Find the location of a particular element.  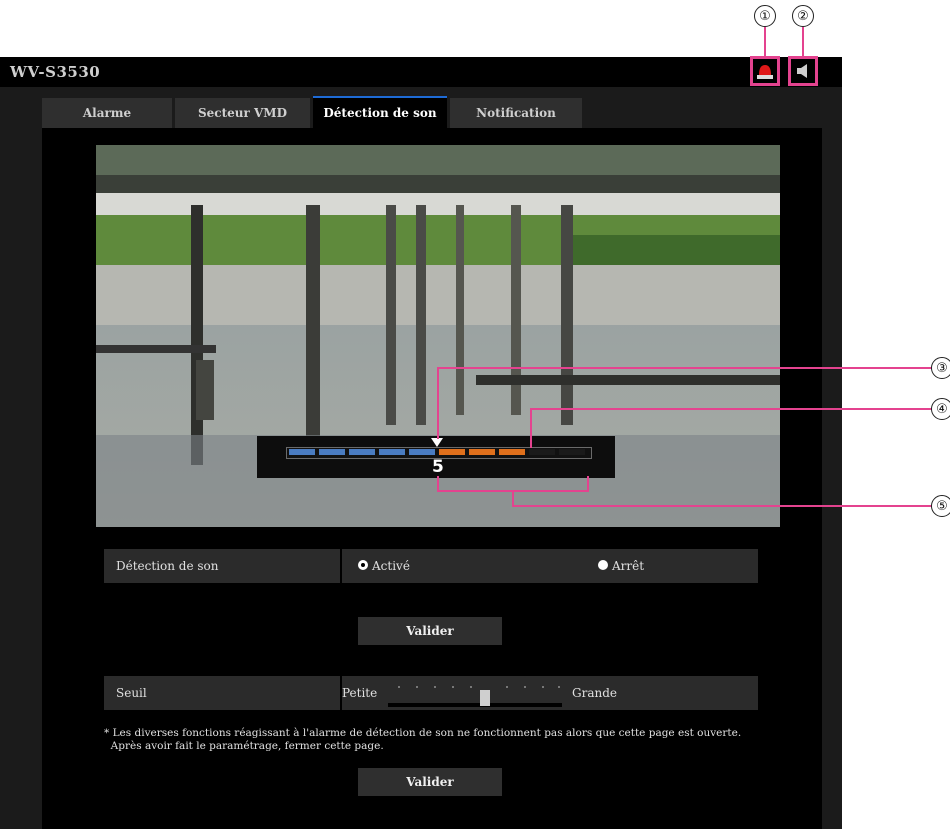

callout-5-leader is located at coordinates (723, 506).